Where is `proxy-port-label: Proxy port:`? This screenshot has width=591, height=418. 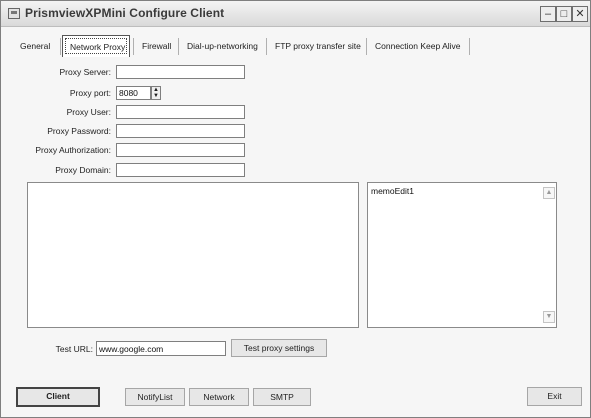 proxy-port-label: Proxy port: is located at coordinates (90, 93).